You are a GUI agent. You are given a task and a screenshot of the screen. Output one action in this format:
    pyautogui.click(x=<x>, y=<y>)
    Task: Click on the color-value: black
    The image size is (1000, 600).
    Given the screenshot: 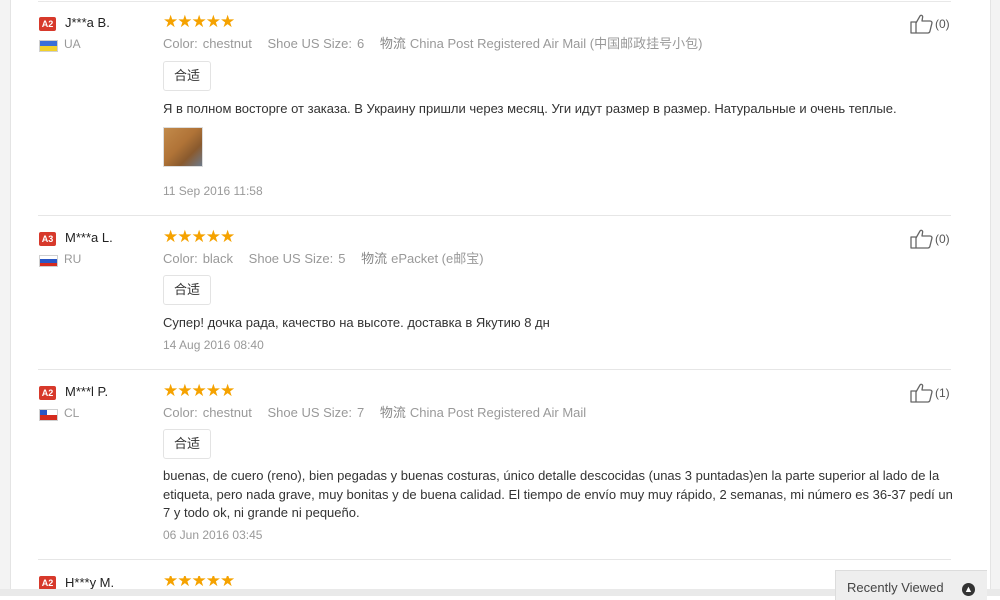 What is the action you would take?
    pyautogui.click(x=218, y=258)
    